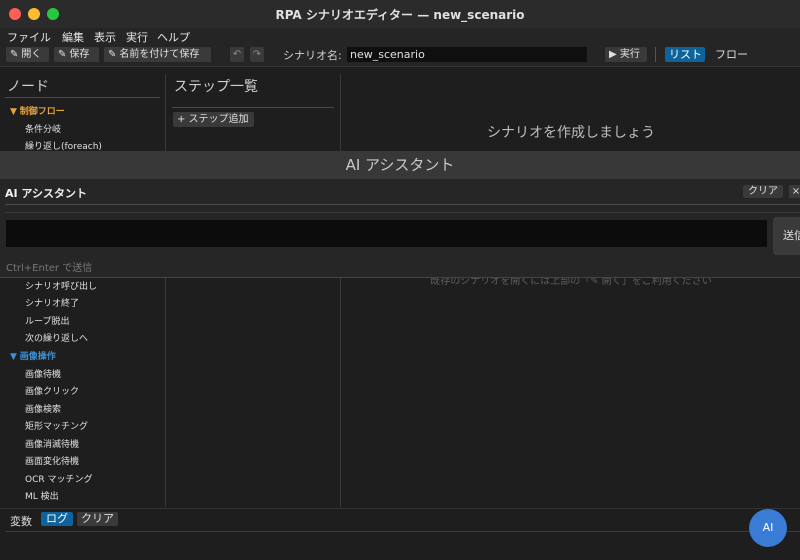 The height and width of the screenshot is (560, 800). I want to click on open-icon: ✎, so click(14, 54).